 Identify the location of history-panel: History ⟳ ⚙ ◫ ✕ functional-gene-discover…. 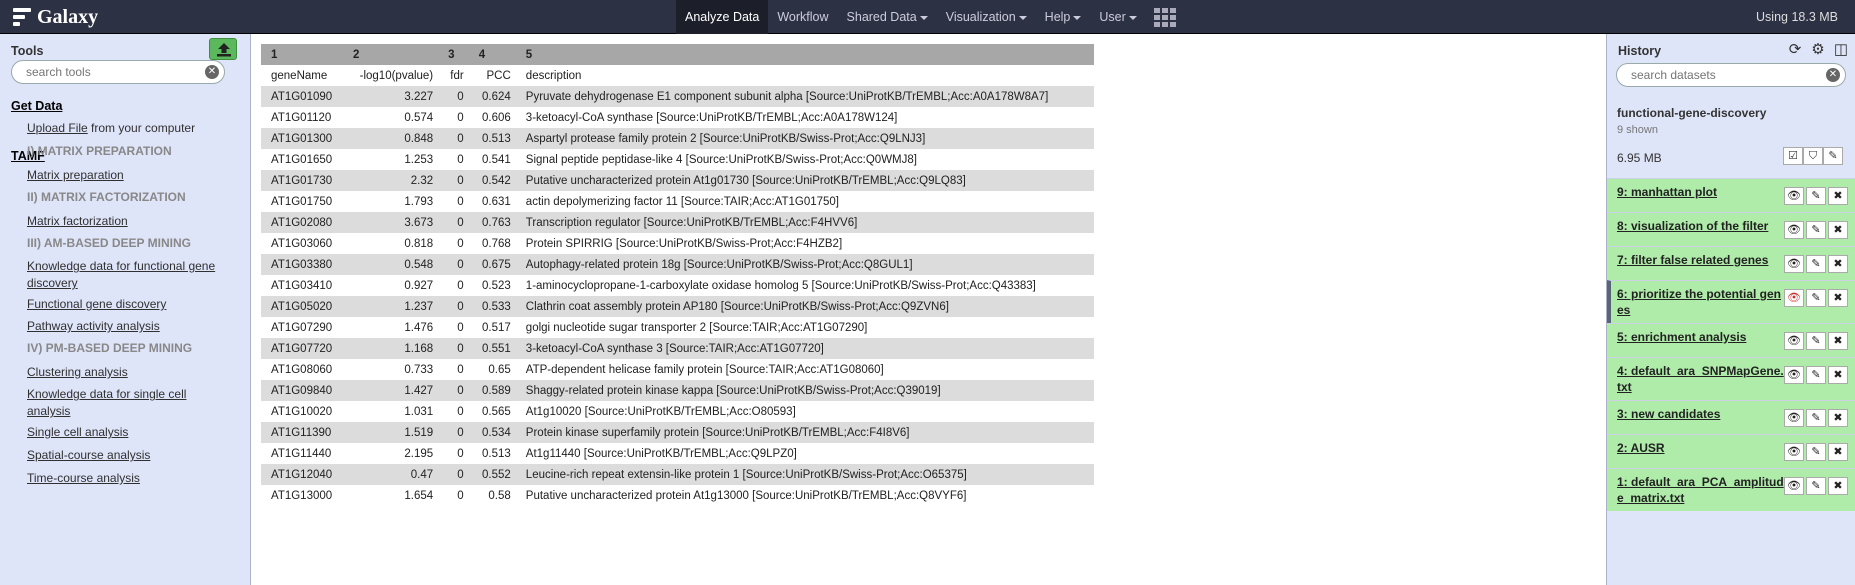
(1730, 309).